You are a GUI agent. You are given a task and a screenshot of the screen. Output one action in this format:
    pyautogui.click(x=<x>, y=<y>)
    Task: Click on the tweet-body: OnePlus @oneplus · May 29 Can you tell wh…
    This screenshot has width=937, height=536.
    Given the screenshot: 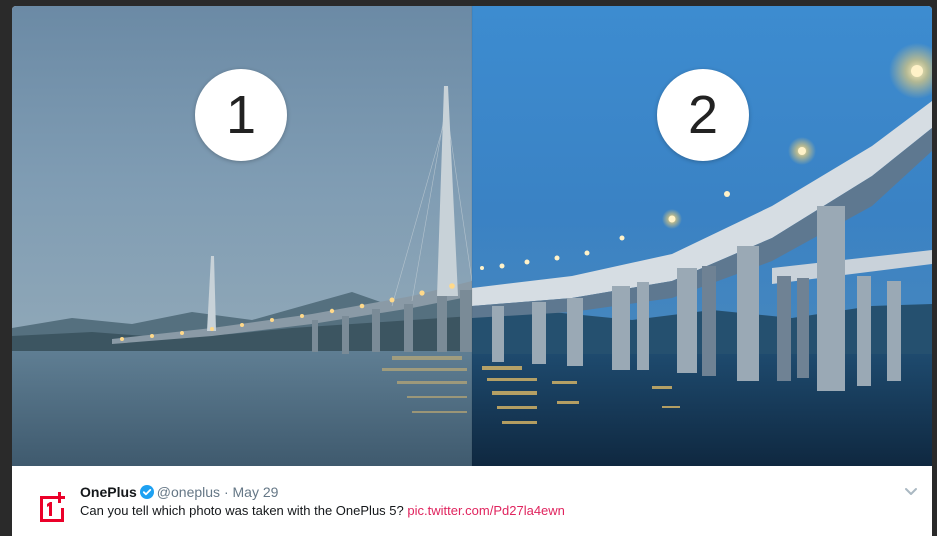 What is the action you would take?
    pyautogui.click(x=472, y=501)
    